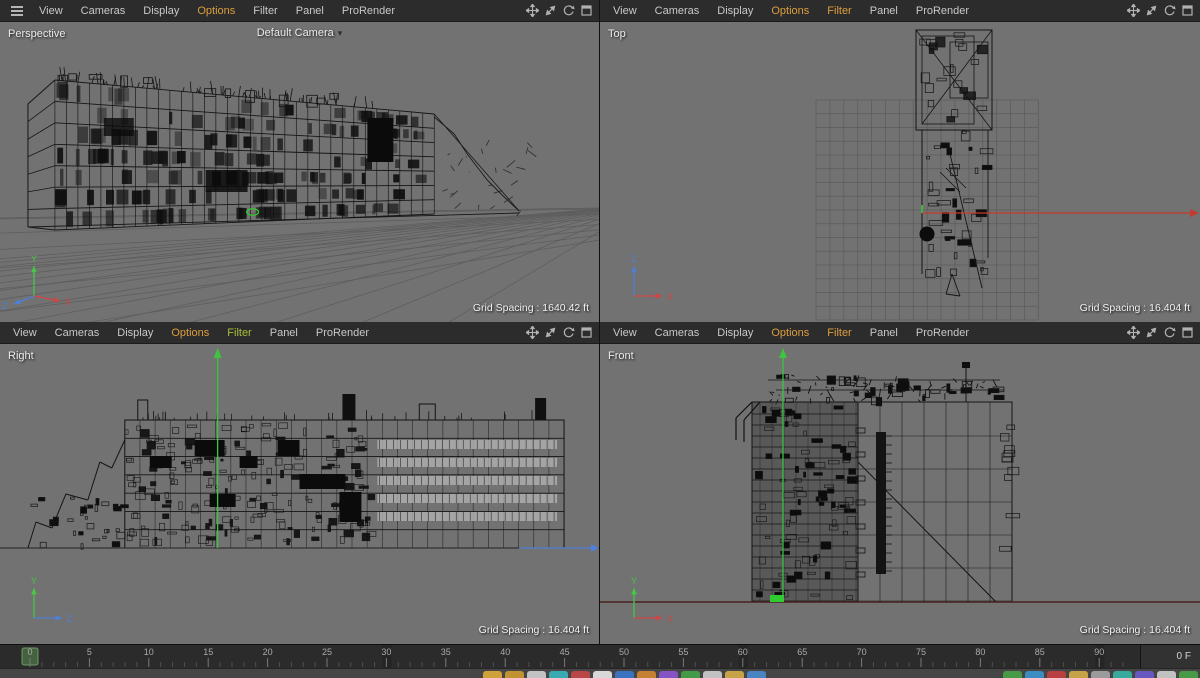 This screenshot has height=678, width=1200. Describe the element at coordinates (70, 619) in the screenshot. I see `svg-text: Z` at that location.